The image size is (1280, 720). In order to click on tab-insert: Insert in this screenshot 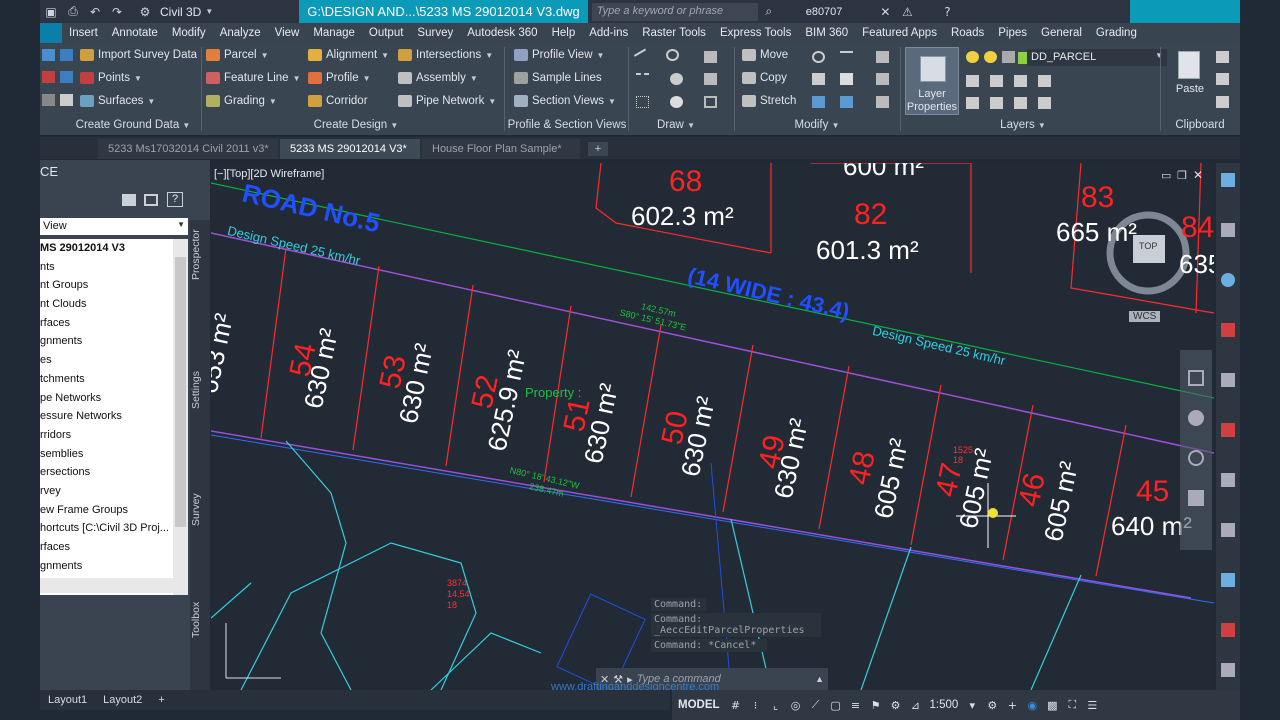, I will do `click(83, 33)`.